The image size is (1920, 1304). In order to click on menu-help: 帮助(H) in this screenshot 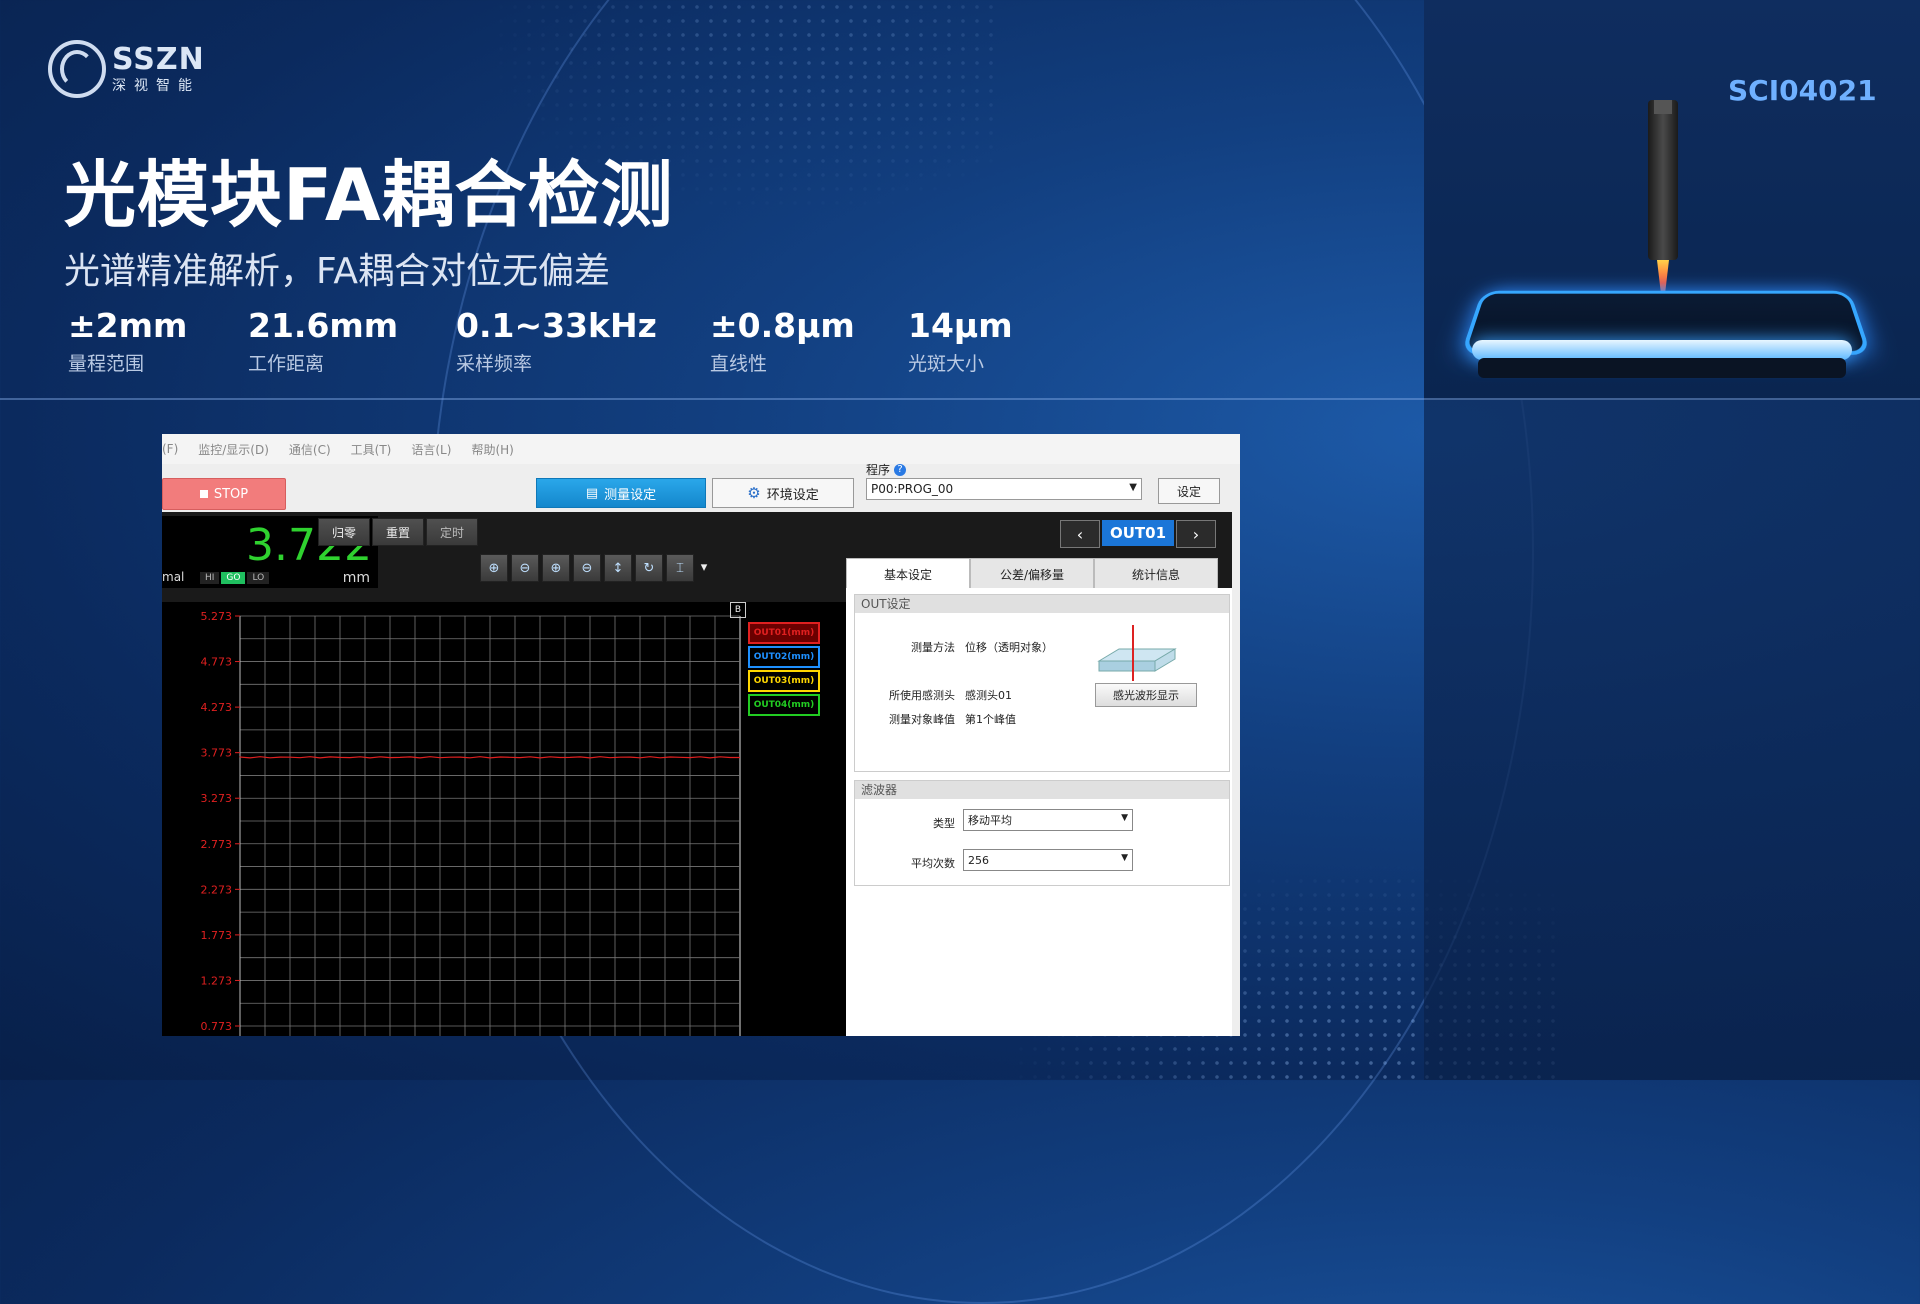, I will do `click(492, 449)`.